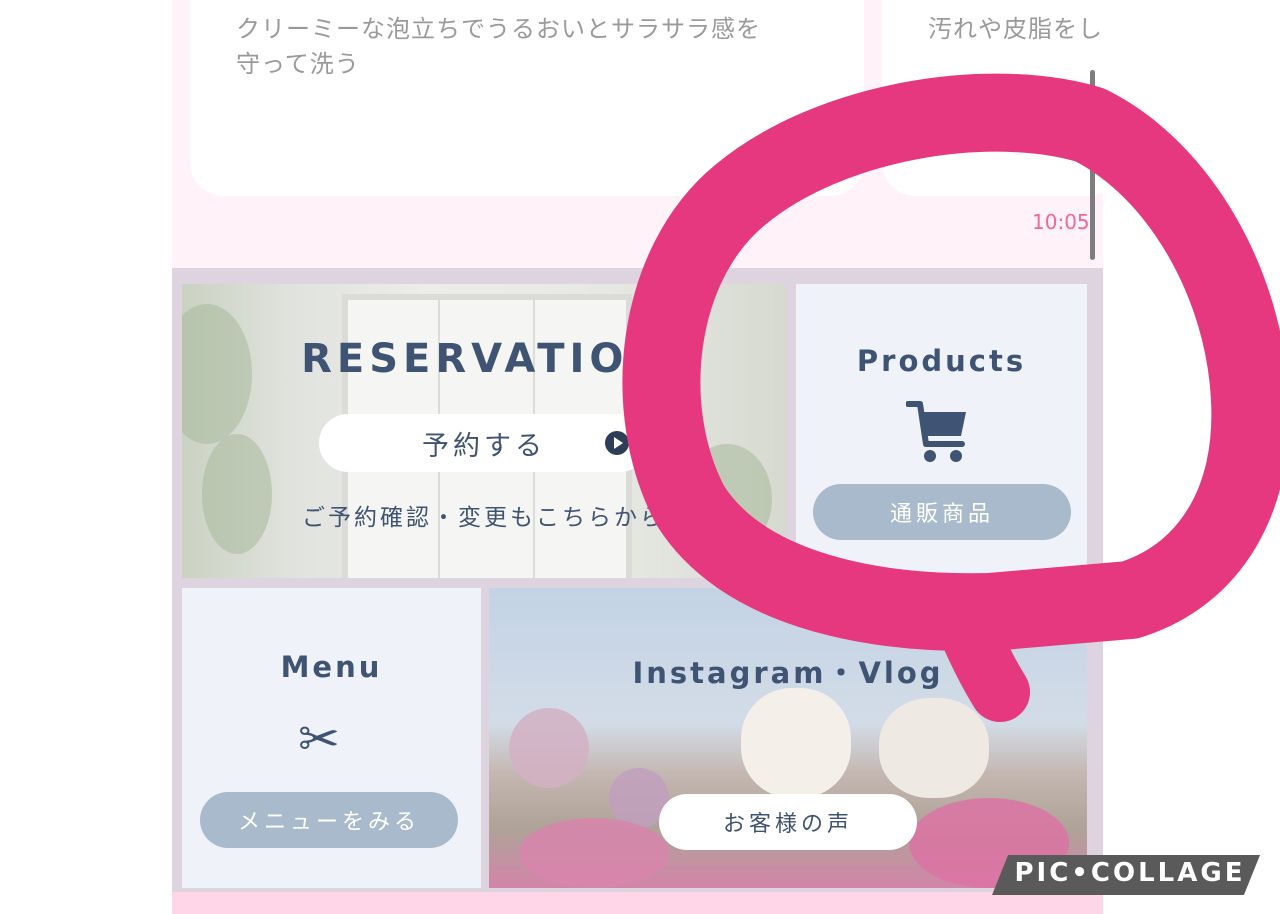 The height and width of the screenshot is (914, 1280). Describe the element at coordinates (1092, 165) in the screenshot. I see `scrollbar-thumb` at that location.